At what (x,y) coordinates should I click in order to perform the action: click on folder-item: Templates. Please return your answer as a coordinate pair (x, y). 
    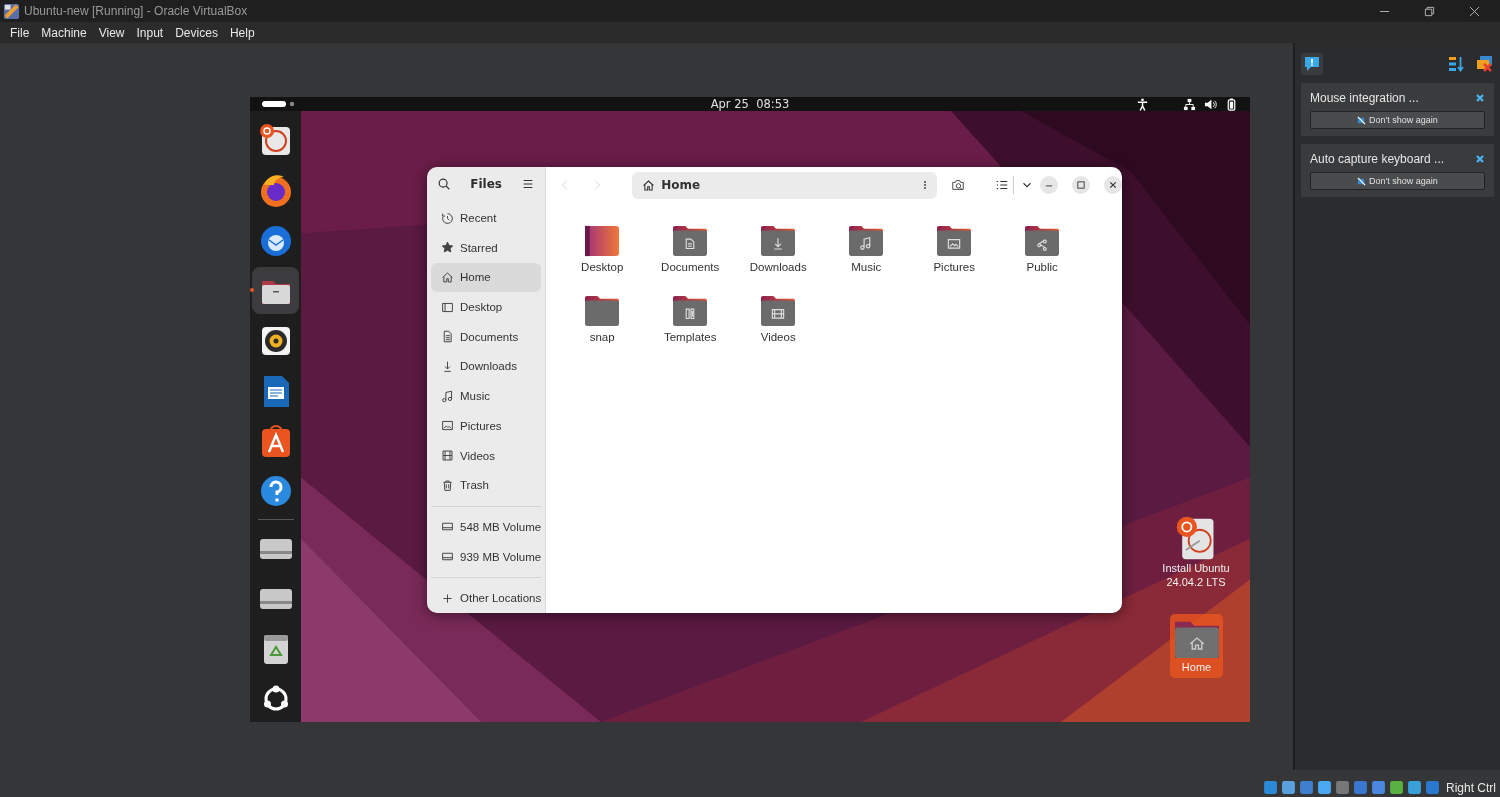
    Looking at the image, I should click on (690, 329).